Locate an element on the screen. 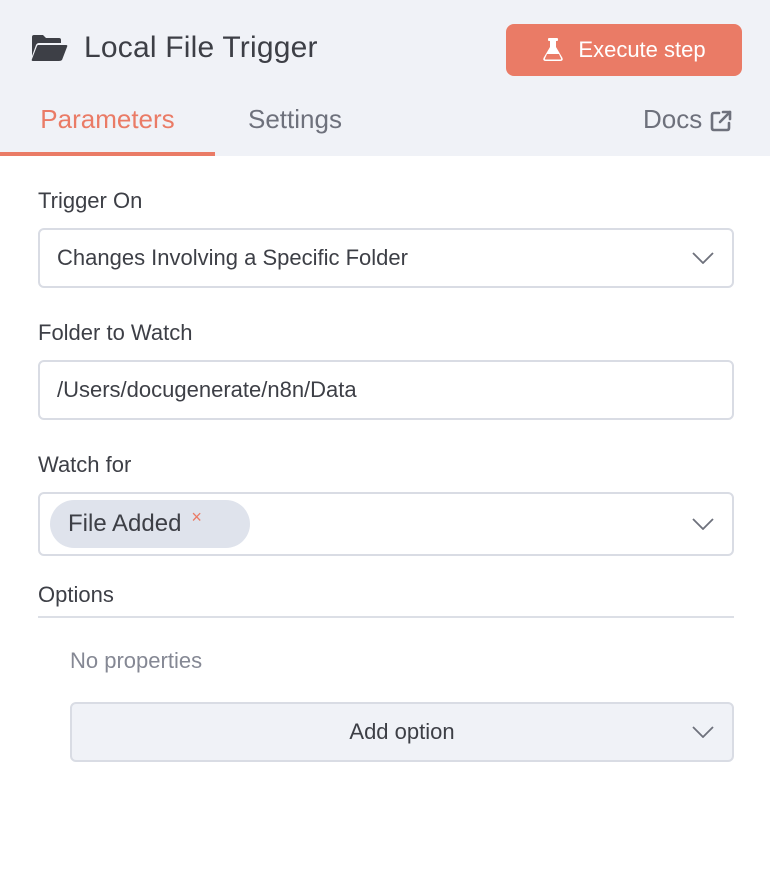 This screenshot has width=770, height=880. folder-to-watch-label: Folder to Watch is located at coordinates (115, 332).